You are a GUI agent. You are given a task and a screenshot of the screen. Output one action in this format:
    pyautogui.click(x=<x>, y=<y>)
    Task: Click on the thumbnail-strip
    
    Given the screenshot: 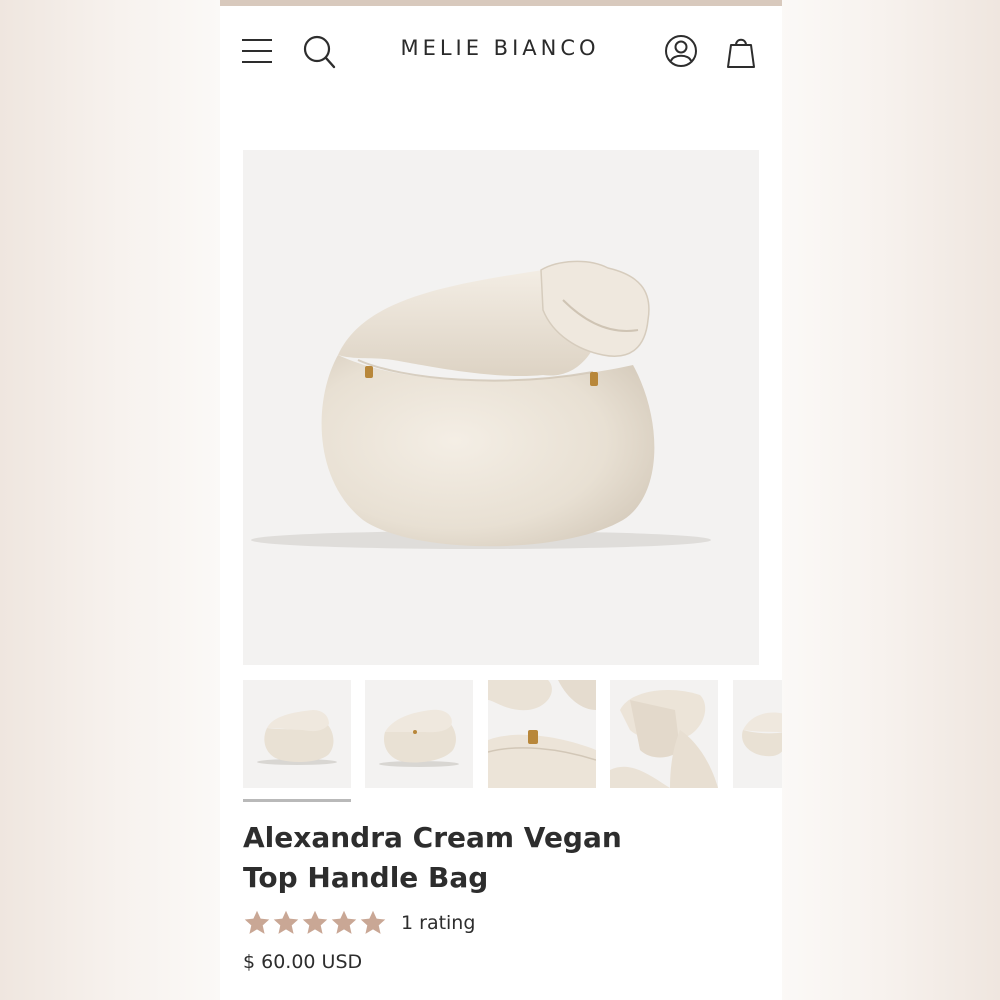 What is the action you would take?
    pyautogui.click(x=512, y=735)
    